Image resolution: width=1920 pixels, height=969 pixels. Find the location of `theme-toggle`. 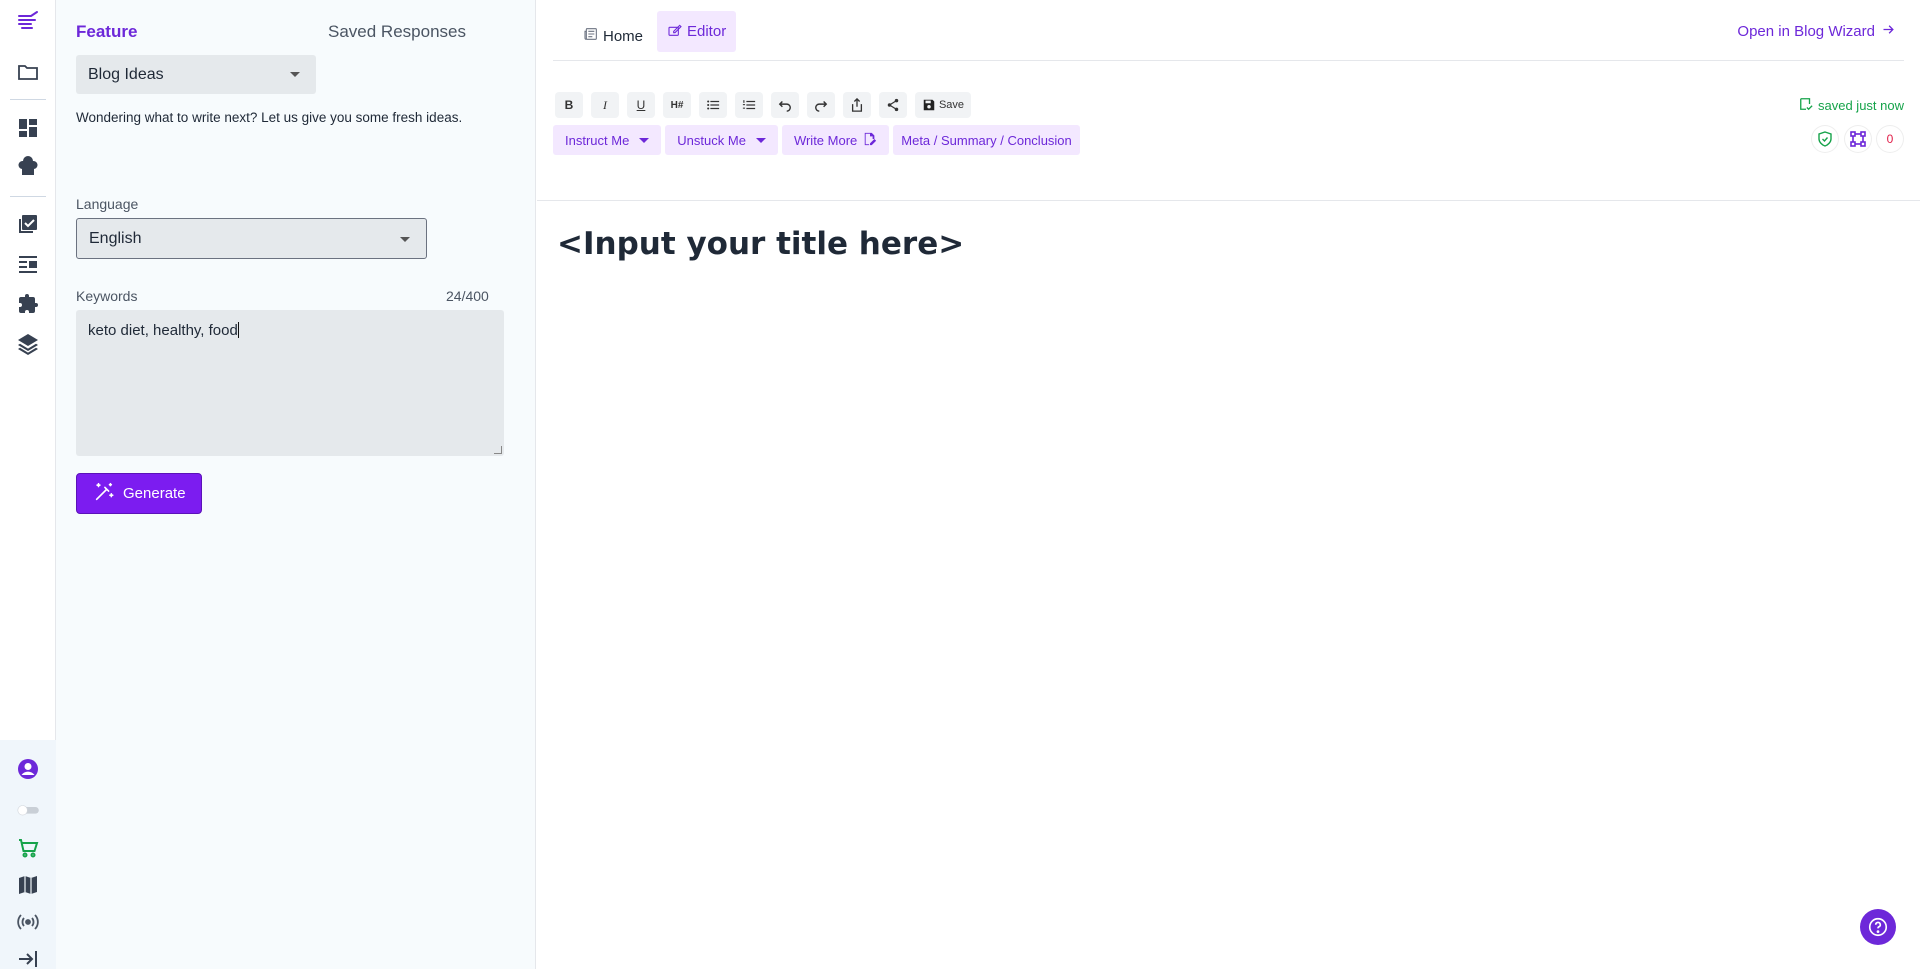

theme-toggle is located at coordinates (28, 810).